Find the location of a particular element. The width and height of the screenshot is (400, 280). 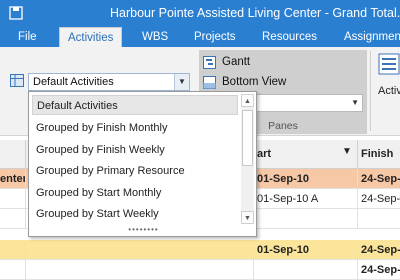

gantt-icon is located at coordinates (209, 62).